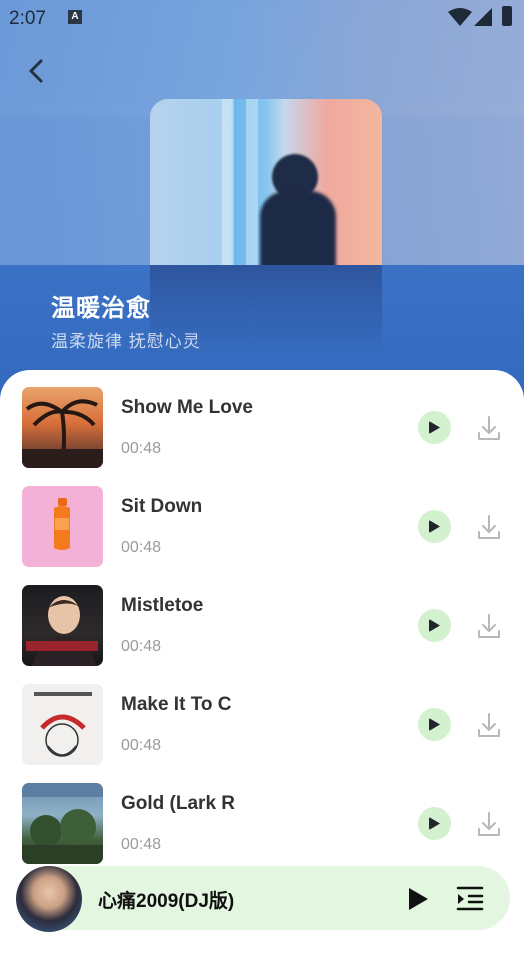 The image size is (524, 970). Describe the element at coordinates (507, 16) in the screenshot. I see `battery-icon` at that location.